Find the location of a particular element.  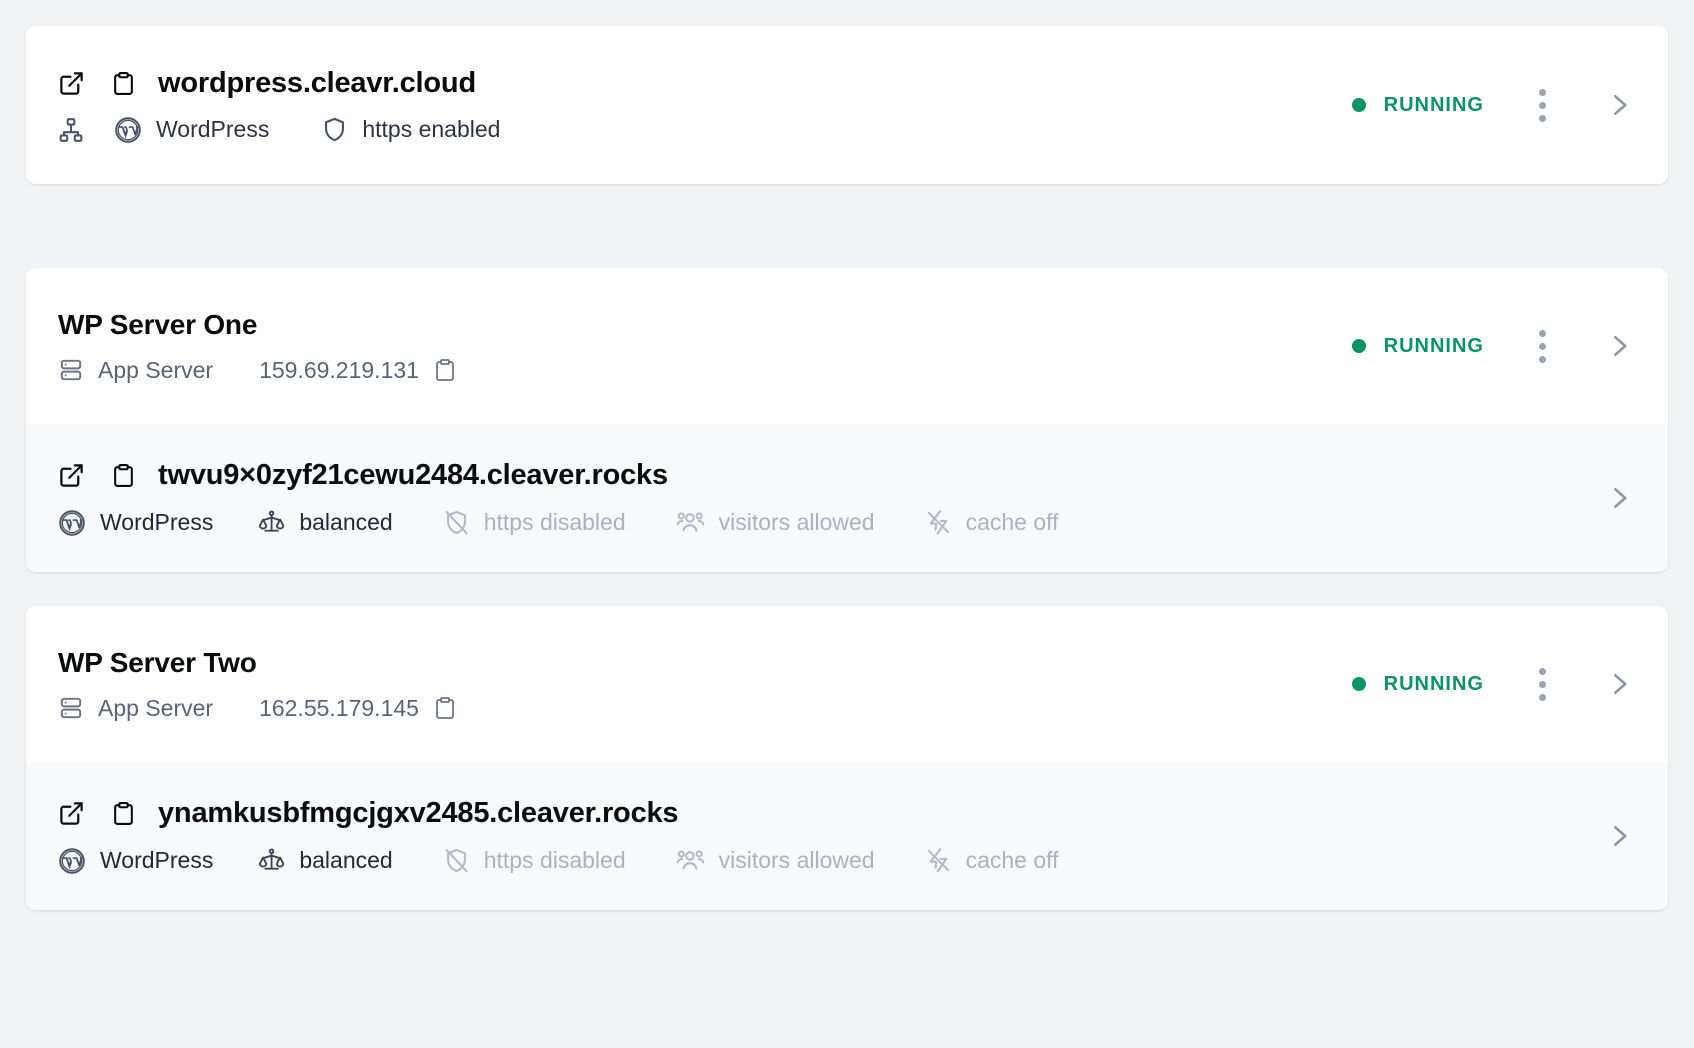

site-title-line: twvu9×0zyf21cewu2484.cleaver.rocks is located at coordinates (819, 475).